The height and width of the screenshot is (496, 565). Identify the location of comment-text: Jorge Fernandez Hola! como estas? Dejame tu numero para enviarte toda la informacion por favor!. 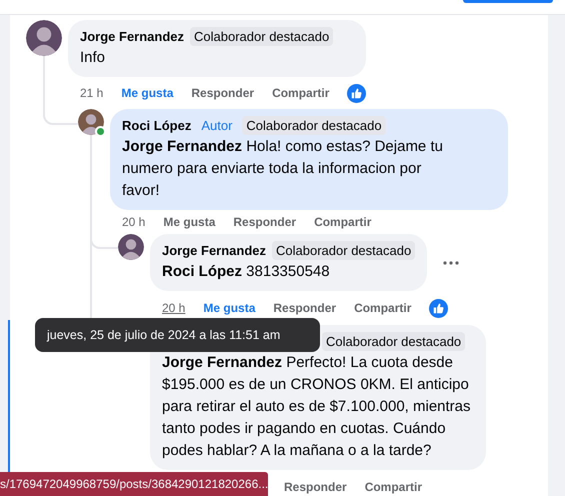
(283, 169).